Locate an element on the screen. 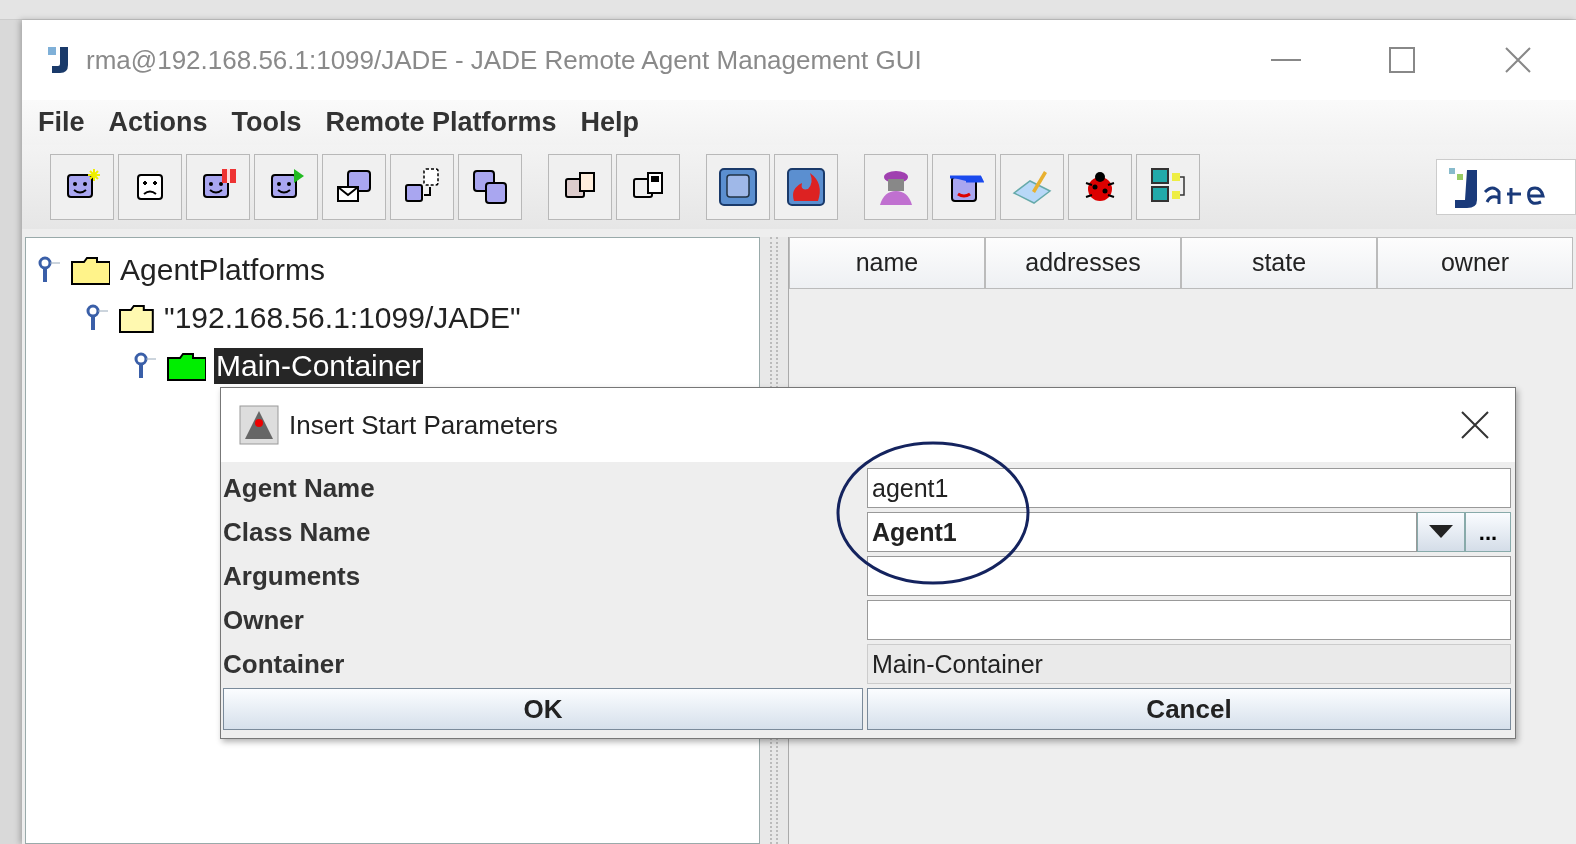  field-label: Container is located at coordinates (284, 664).